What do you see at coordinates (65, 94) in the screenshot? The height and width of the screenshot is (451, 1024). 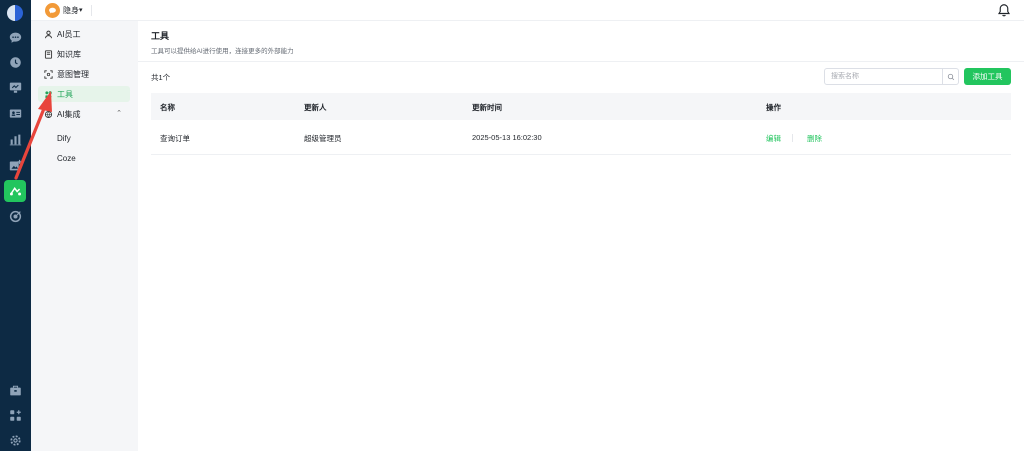 I see `sidebar-item-label: 工具` at bounding box center [65, 94].